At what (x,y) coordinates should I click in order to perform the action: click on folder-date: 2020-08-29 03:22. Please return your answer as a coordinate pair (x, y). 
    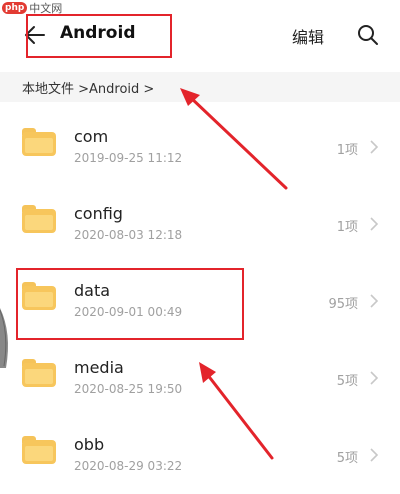
    Looking at the image, I should click on (128, 466).